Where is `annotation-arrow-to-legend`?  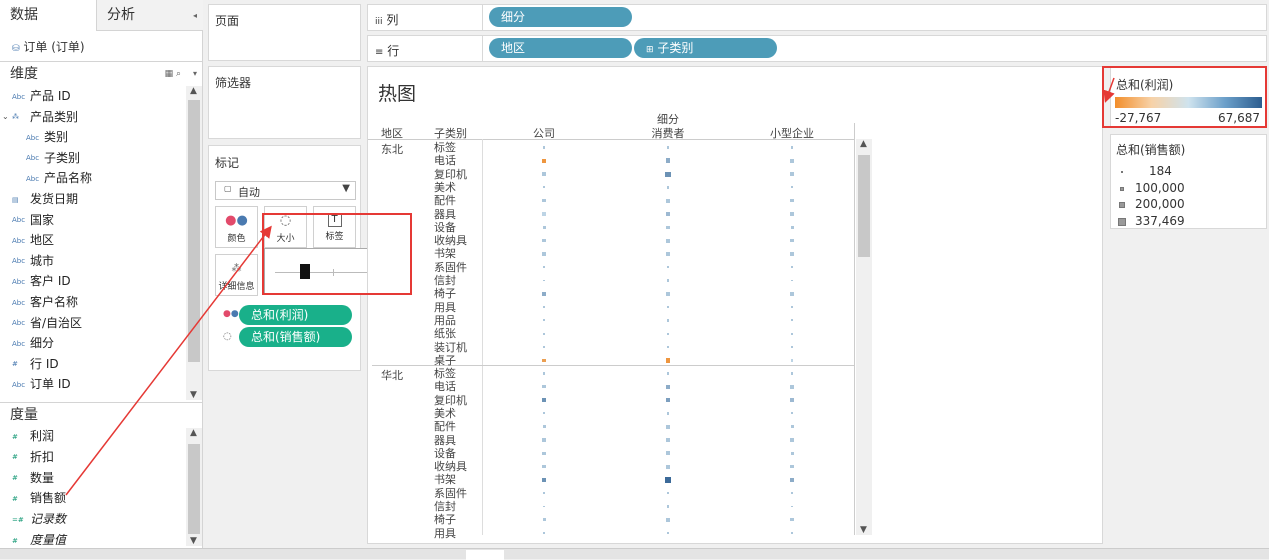 annotation-arrow-to-legend is located at coordinates (1109, 90).